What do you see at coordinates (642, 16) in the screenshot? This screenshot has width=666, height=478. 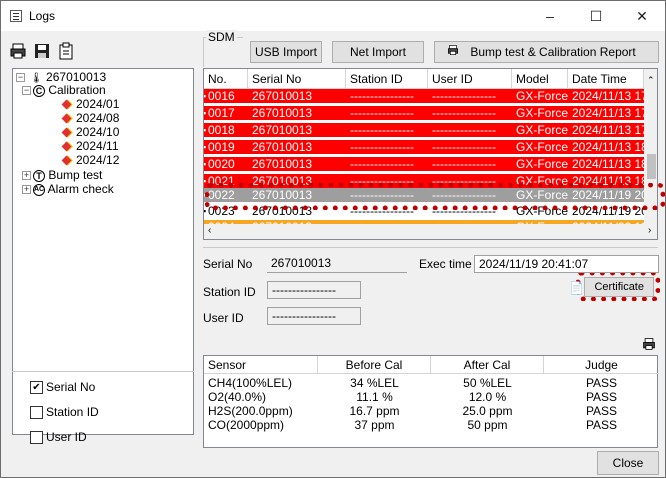 I see `close-window-button: ✕` at bounding box center [642, 16].